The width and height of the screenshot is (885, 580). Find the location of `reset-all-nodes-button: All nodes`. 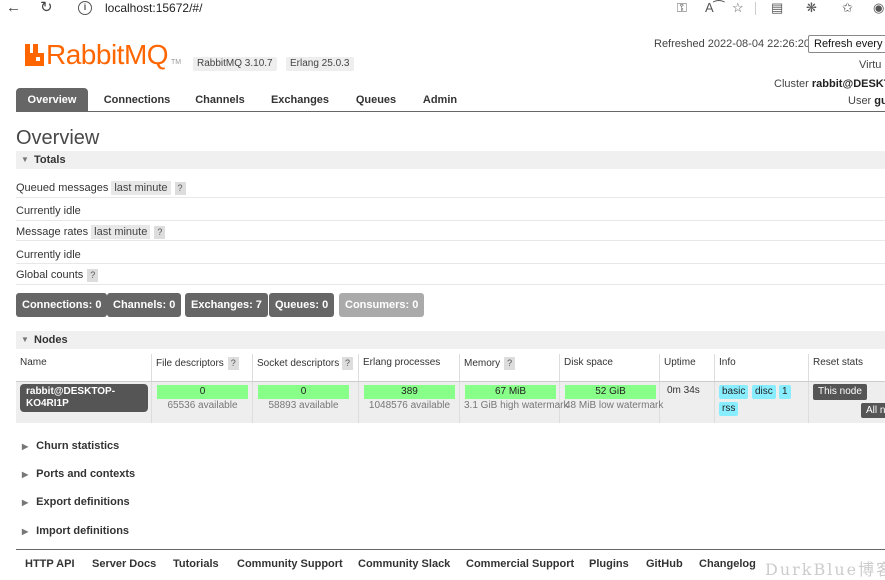

reset-all-nodes-button: All nodes is located at coordinates (873, 410).